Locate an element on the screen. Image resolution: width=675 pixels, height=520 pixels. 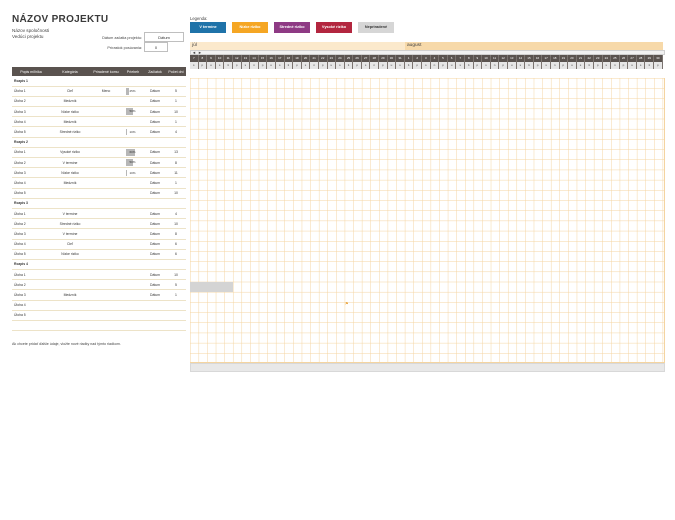
table-row: Úloha 3V termíne Dátum 8 is located at coordinates (99, 234).